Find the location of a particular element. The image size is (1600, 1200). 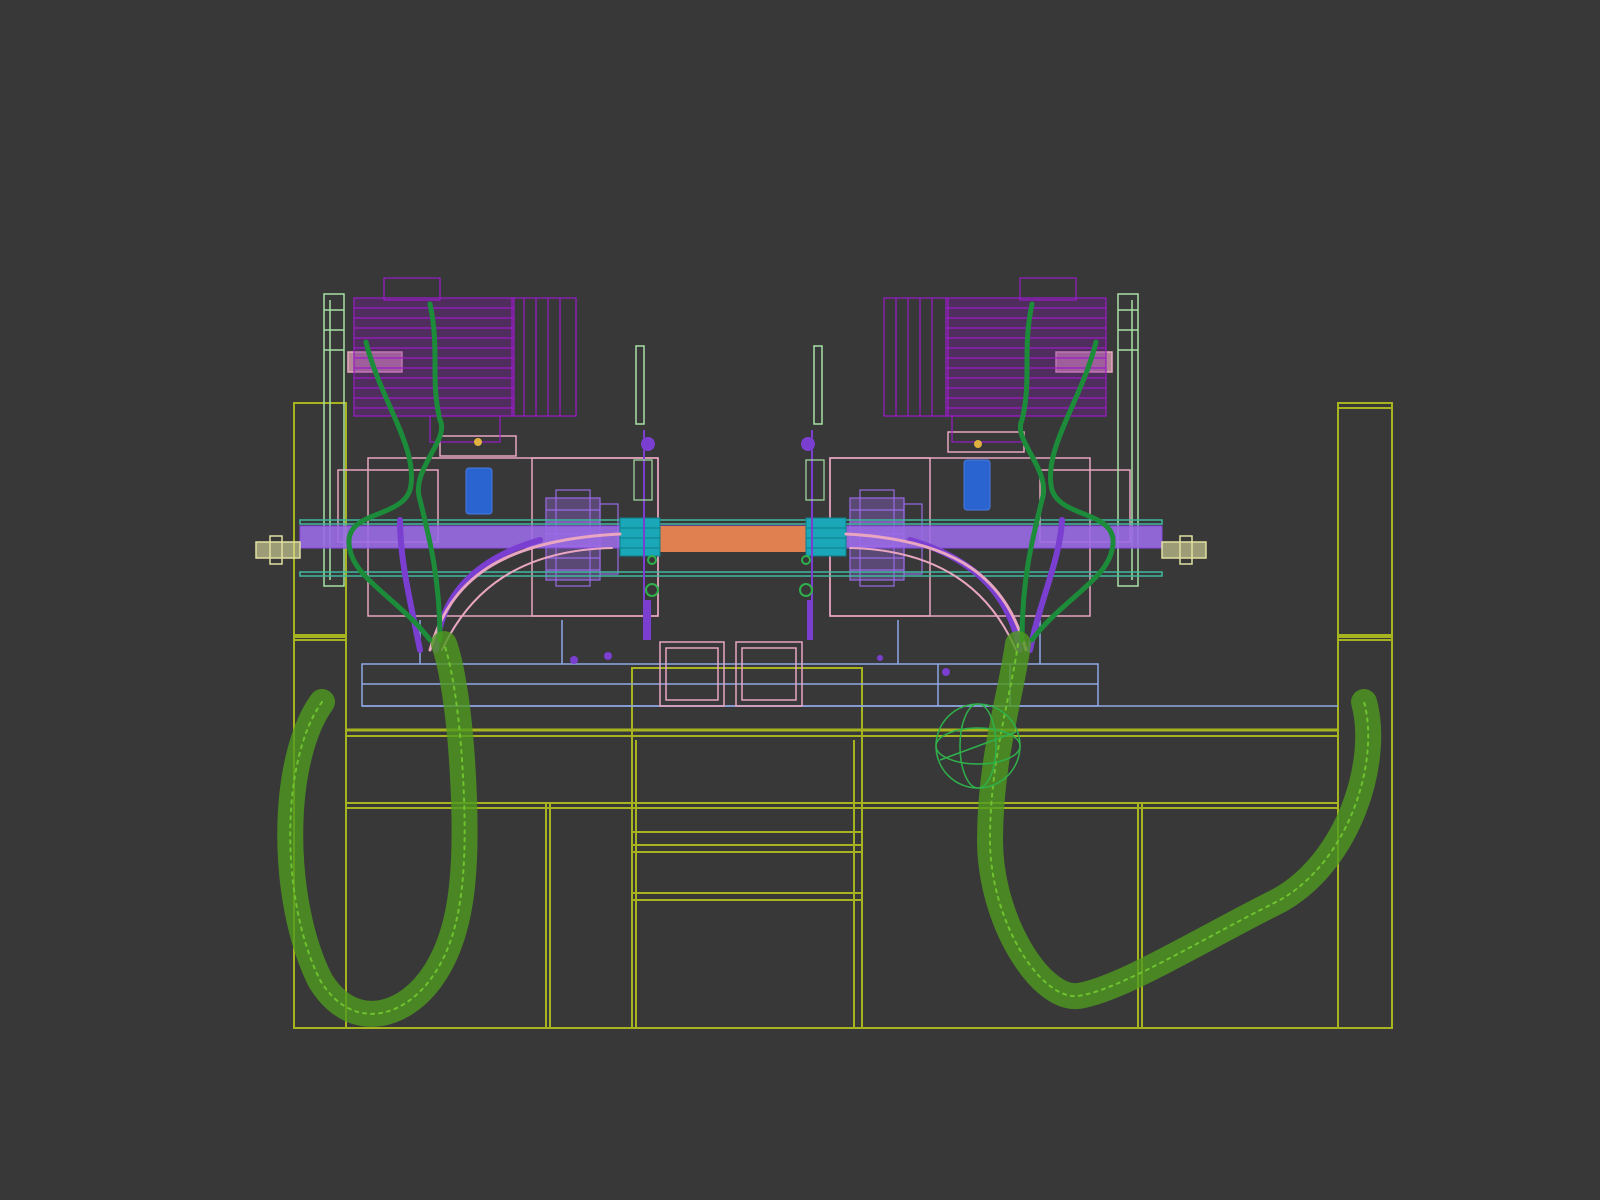

left-motor is located at coordinates (465, 360).